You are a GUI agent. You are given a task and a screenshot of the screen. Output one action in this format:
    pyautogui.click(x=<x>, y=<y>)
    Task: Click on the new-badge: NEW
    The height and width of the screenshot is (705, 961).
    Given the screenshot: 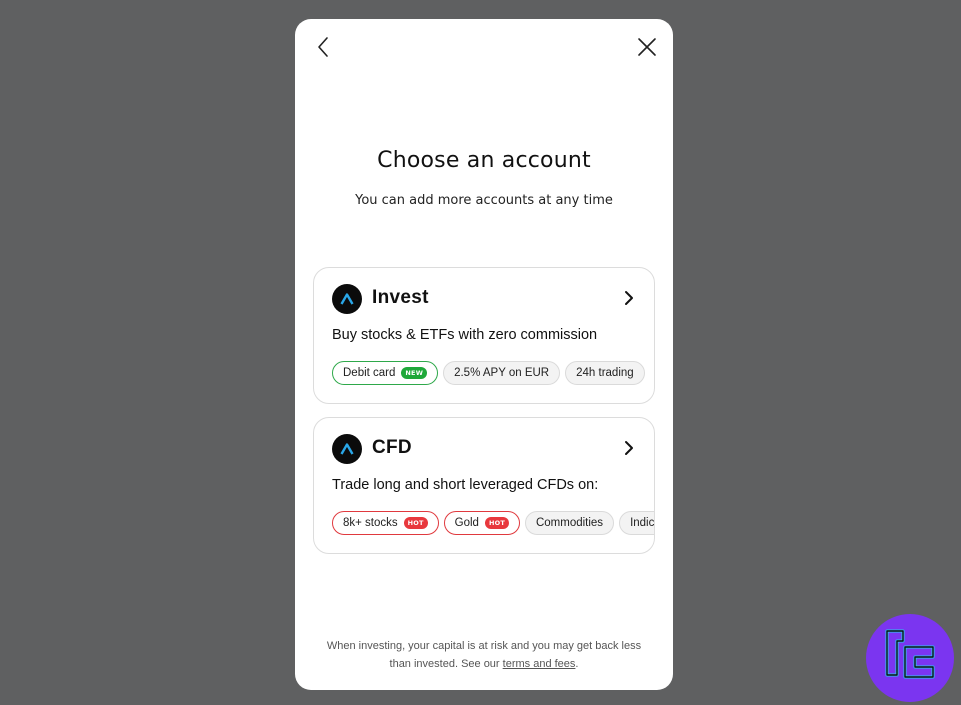 What is the action you would take?
    pyautogui.click(x=414, y=373)
    